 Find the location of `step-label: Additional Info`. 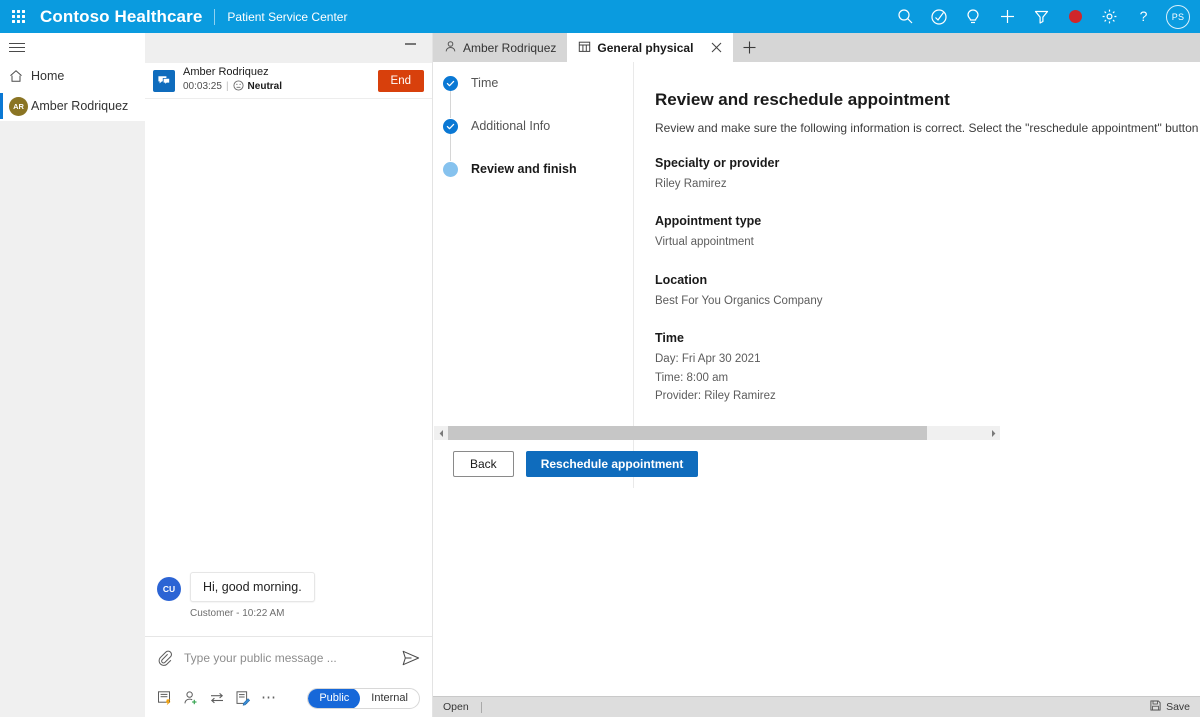

step-label: Additional Info is located at coordinates (511, 126).